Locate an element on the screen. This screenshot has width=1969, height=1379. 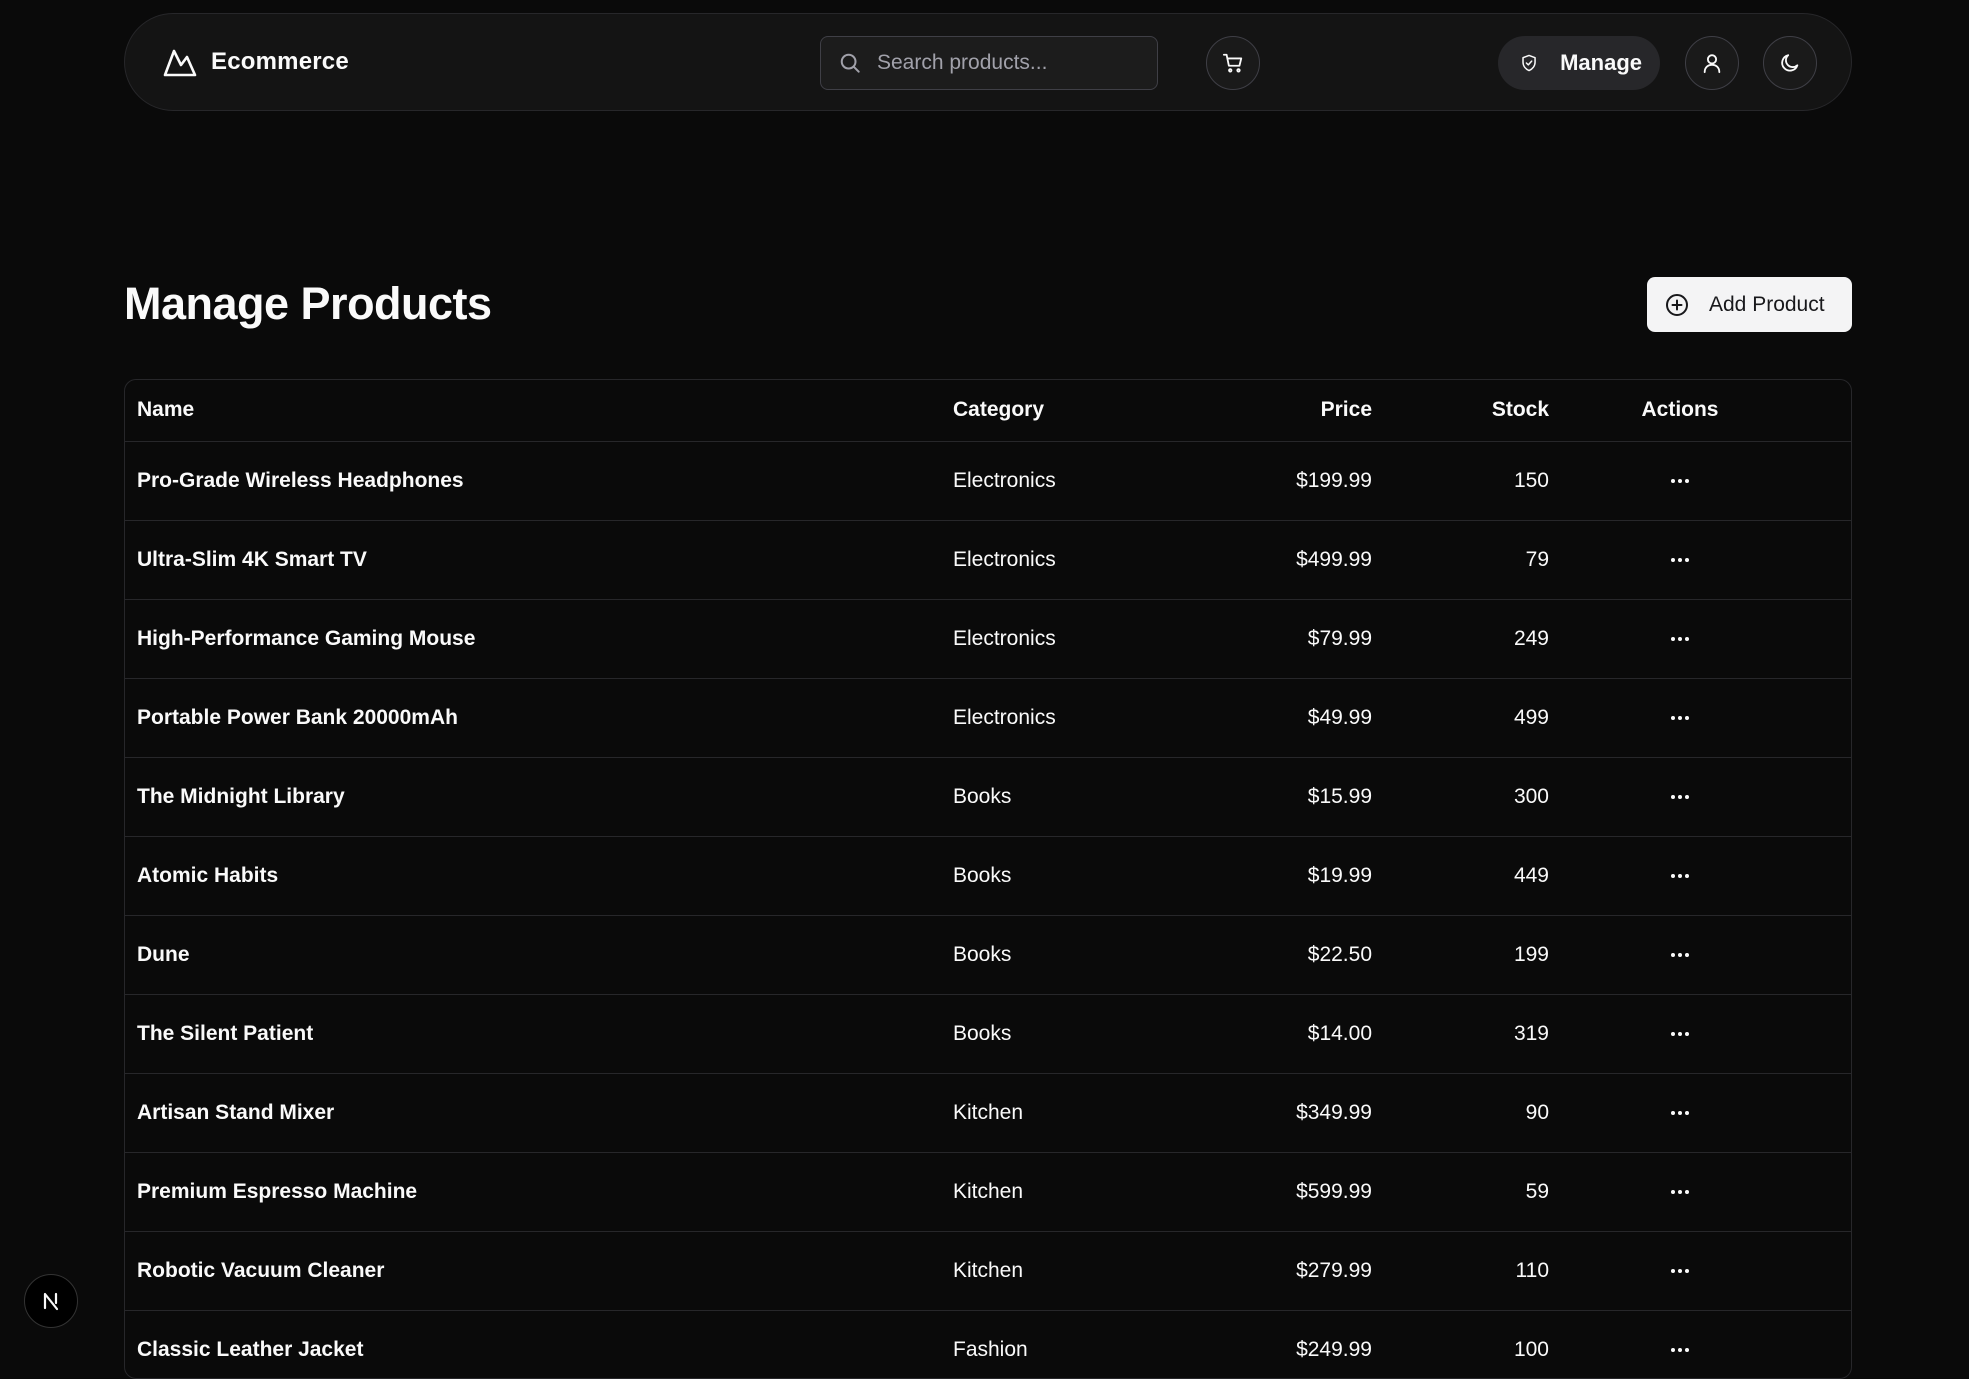
table-row: Atomic Habits Books $19.99 449 is located at coordinates (988, 875).